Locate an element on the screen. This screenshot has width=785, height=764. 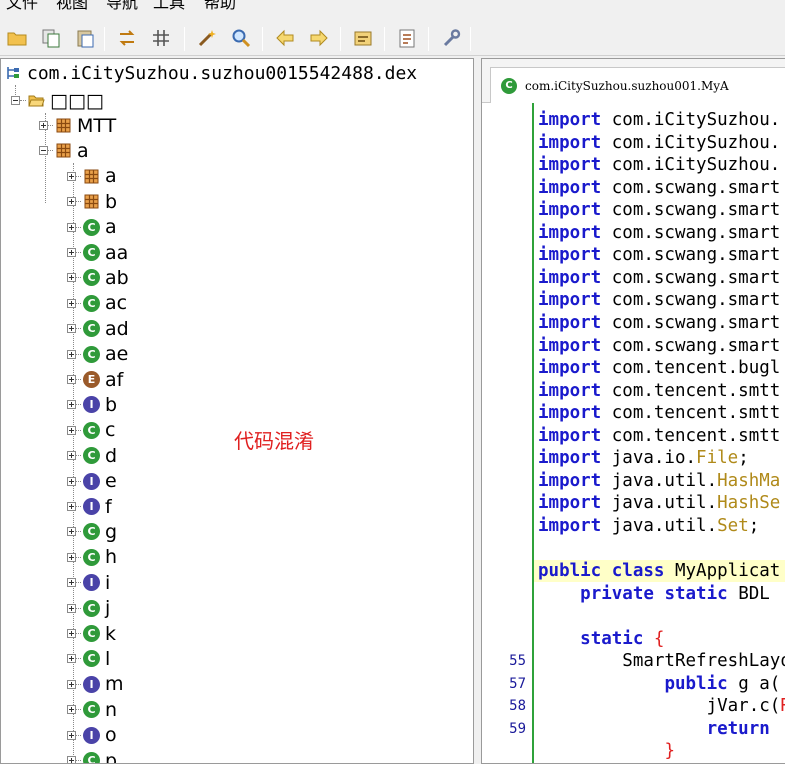
tree-root: com.iCitySuzhou.suzhou0015542488.dex is located at coordinates (211, 73).